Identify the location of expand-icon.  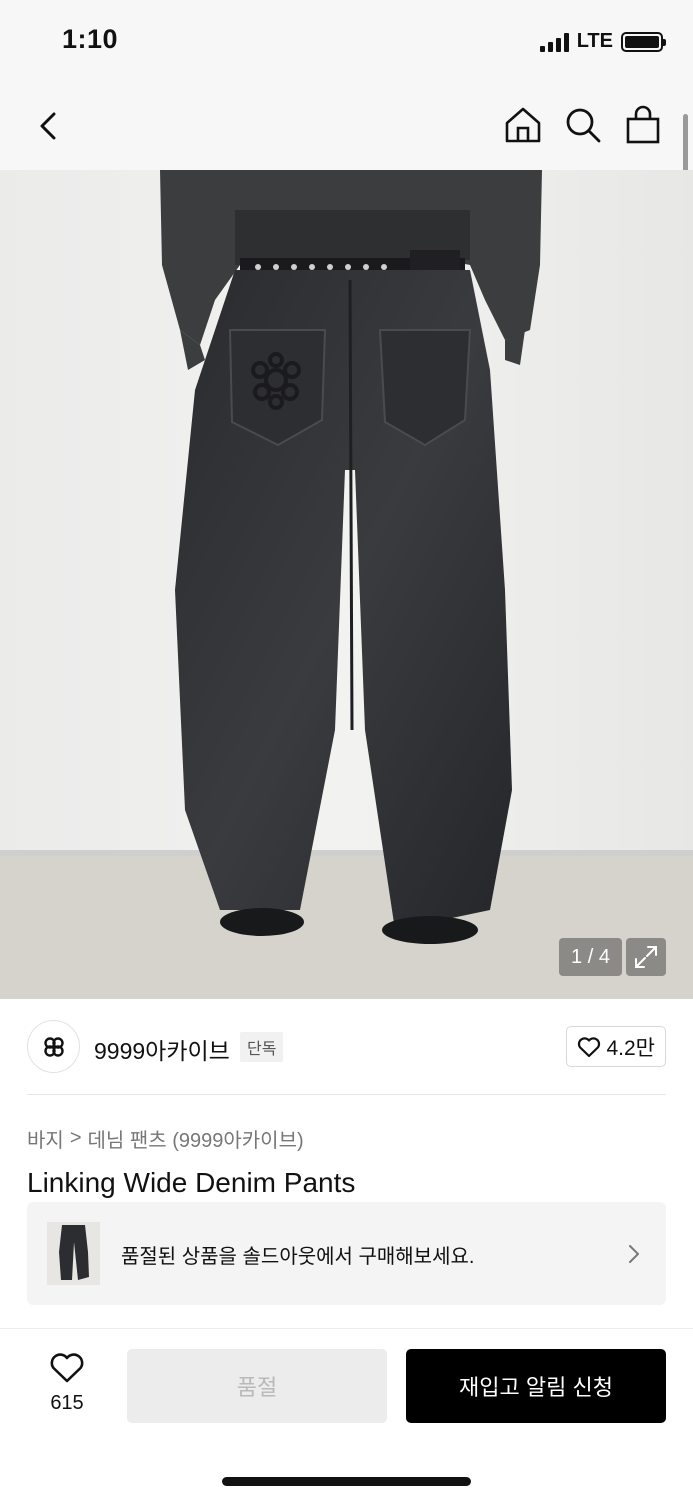
(646, 957).